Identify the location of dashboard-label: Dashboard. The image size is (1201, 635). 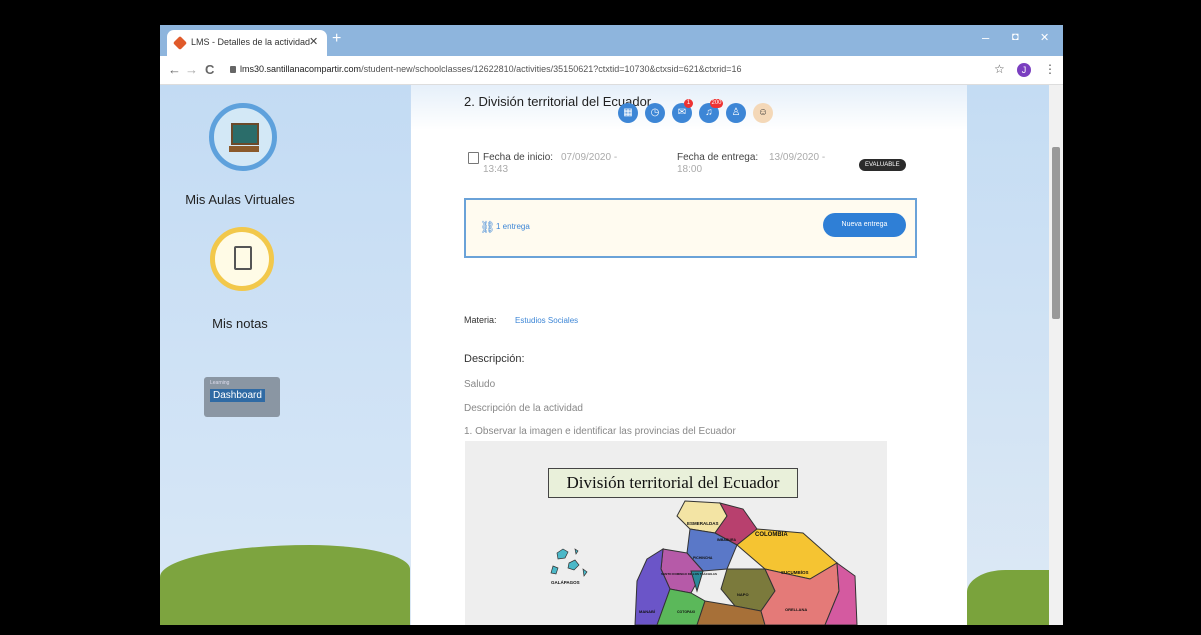
(237, 395).